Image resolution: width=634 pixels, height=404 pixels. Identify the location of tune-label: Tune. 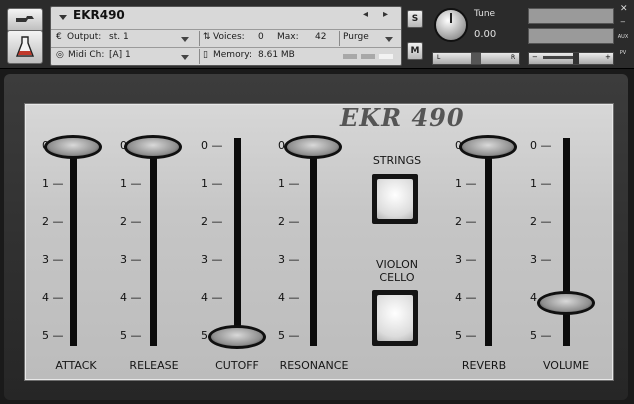
(485, 14).